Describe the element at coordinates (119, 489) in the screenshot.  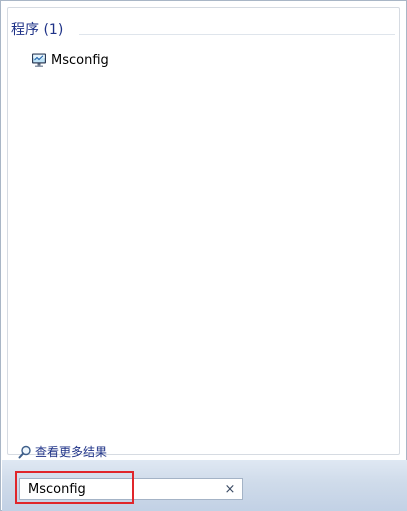
I see `search-input` at that location.